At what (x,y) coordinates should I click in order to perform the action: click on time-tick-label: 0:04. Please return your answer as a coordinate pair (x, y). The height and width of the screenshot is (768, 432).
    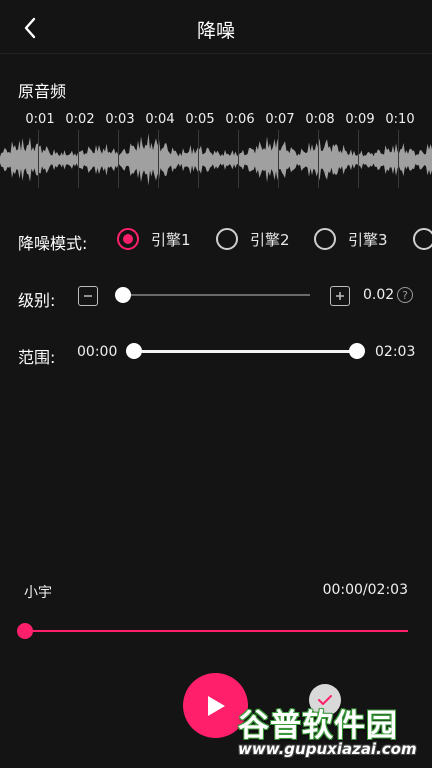
    Looking at the image, I should click on (160, 119).